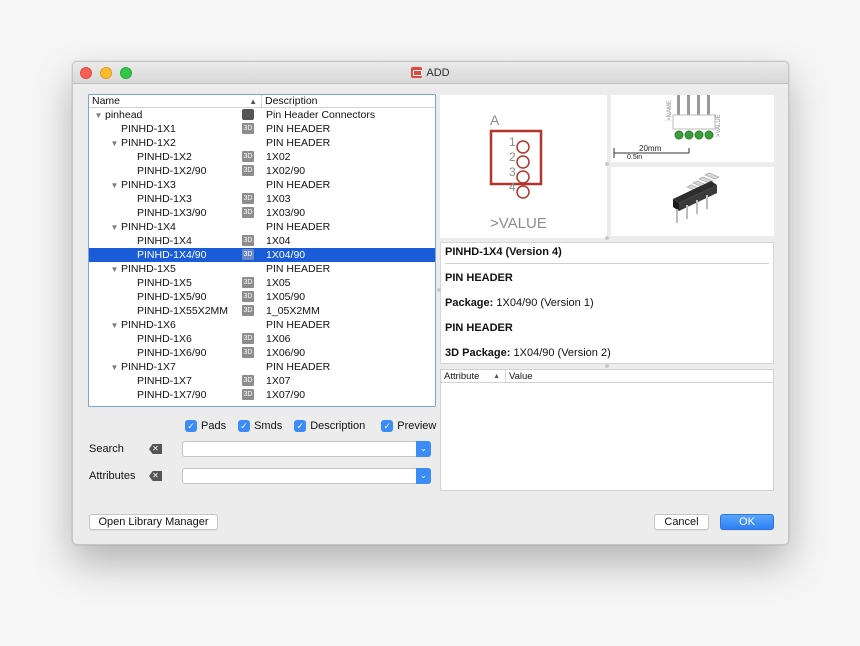  Describe the element at coordinates (126, 73) in the screenshot. I see `zoom-window-button` at that location.